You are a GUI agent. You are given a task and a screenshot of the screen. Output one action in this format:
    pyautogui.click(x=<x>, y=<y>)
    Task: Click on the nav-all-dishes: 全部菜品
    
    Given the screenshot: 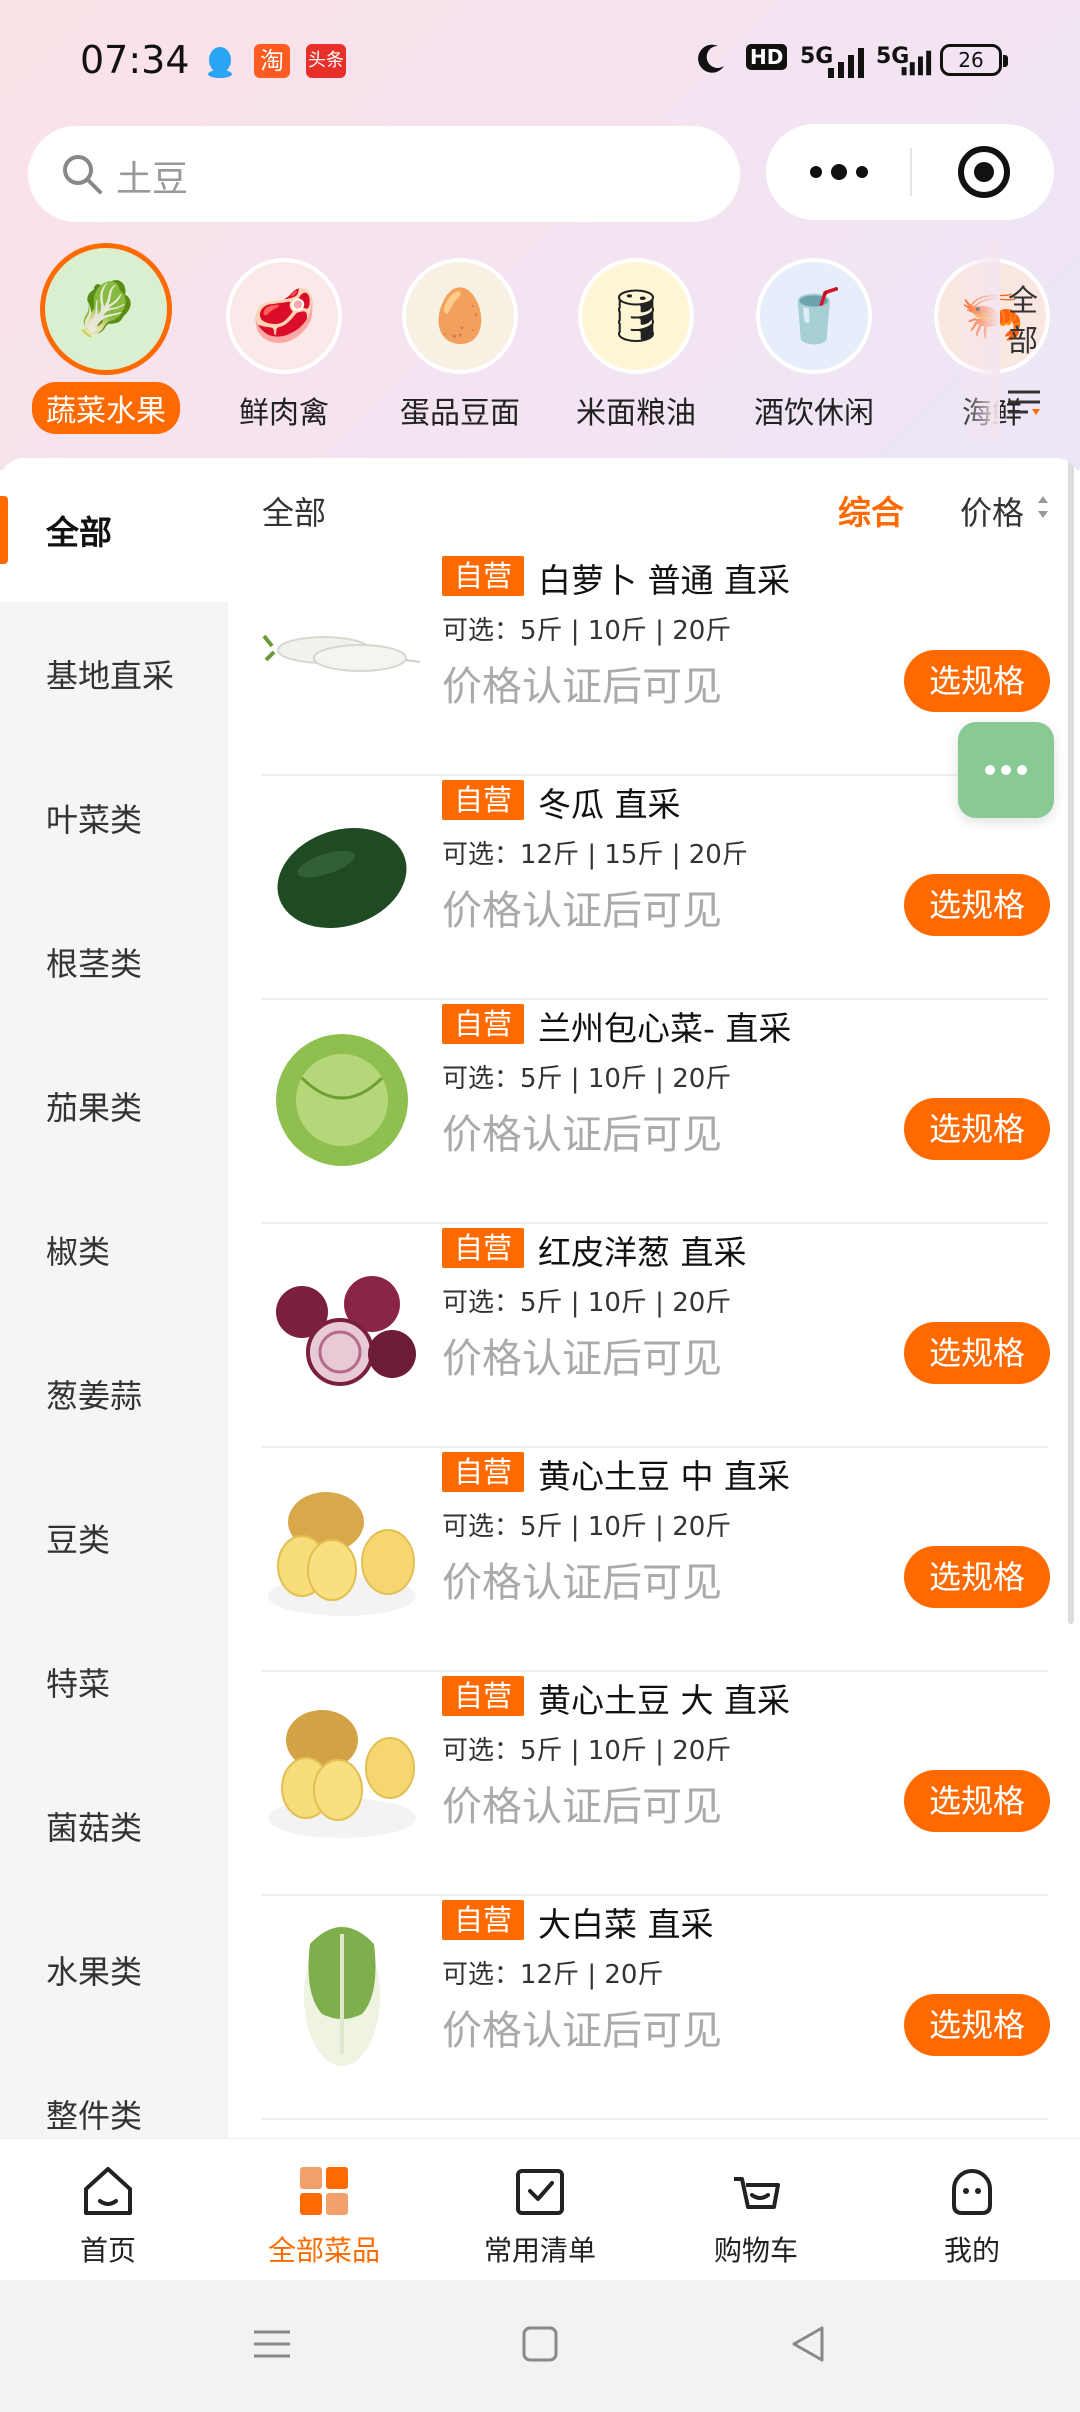 What is the action you would take?
    pyautogui.click(x=324, y=2210)
    